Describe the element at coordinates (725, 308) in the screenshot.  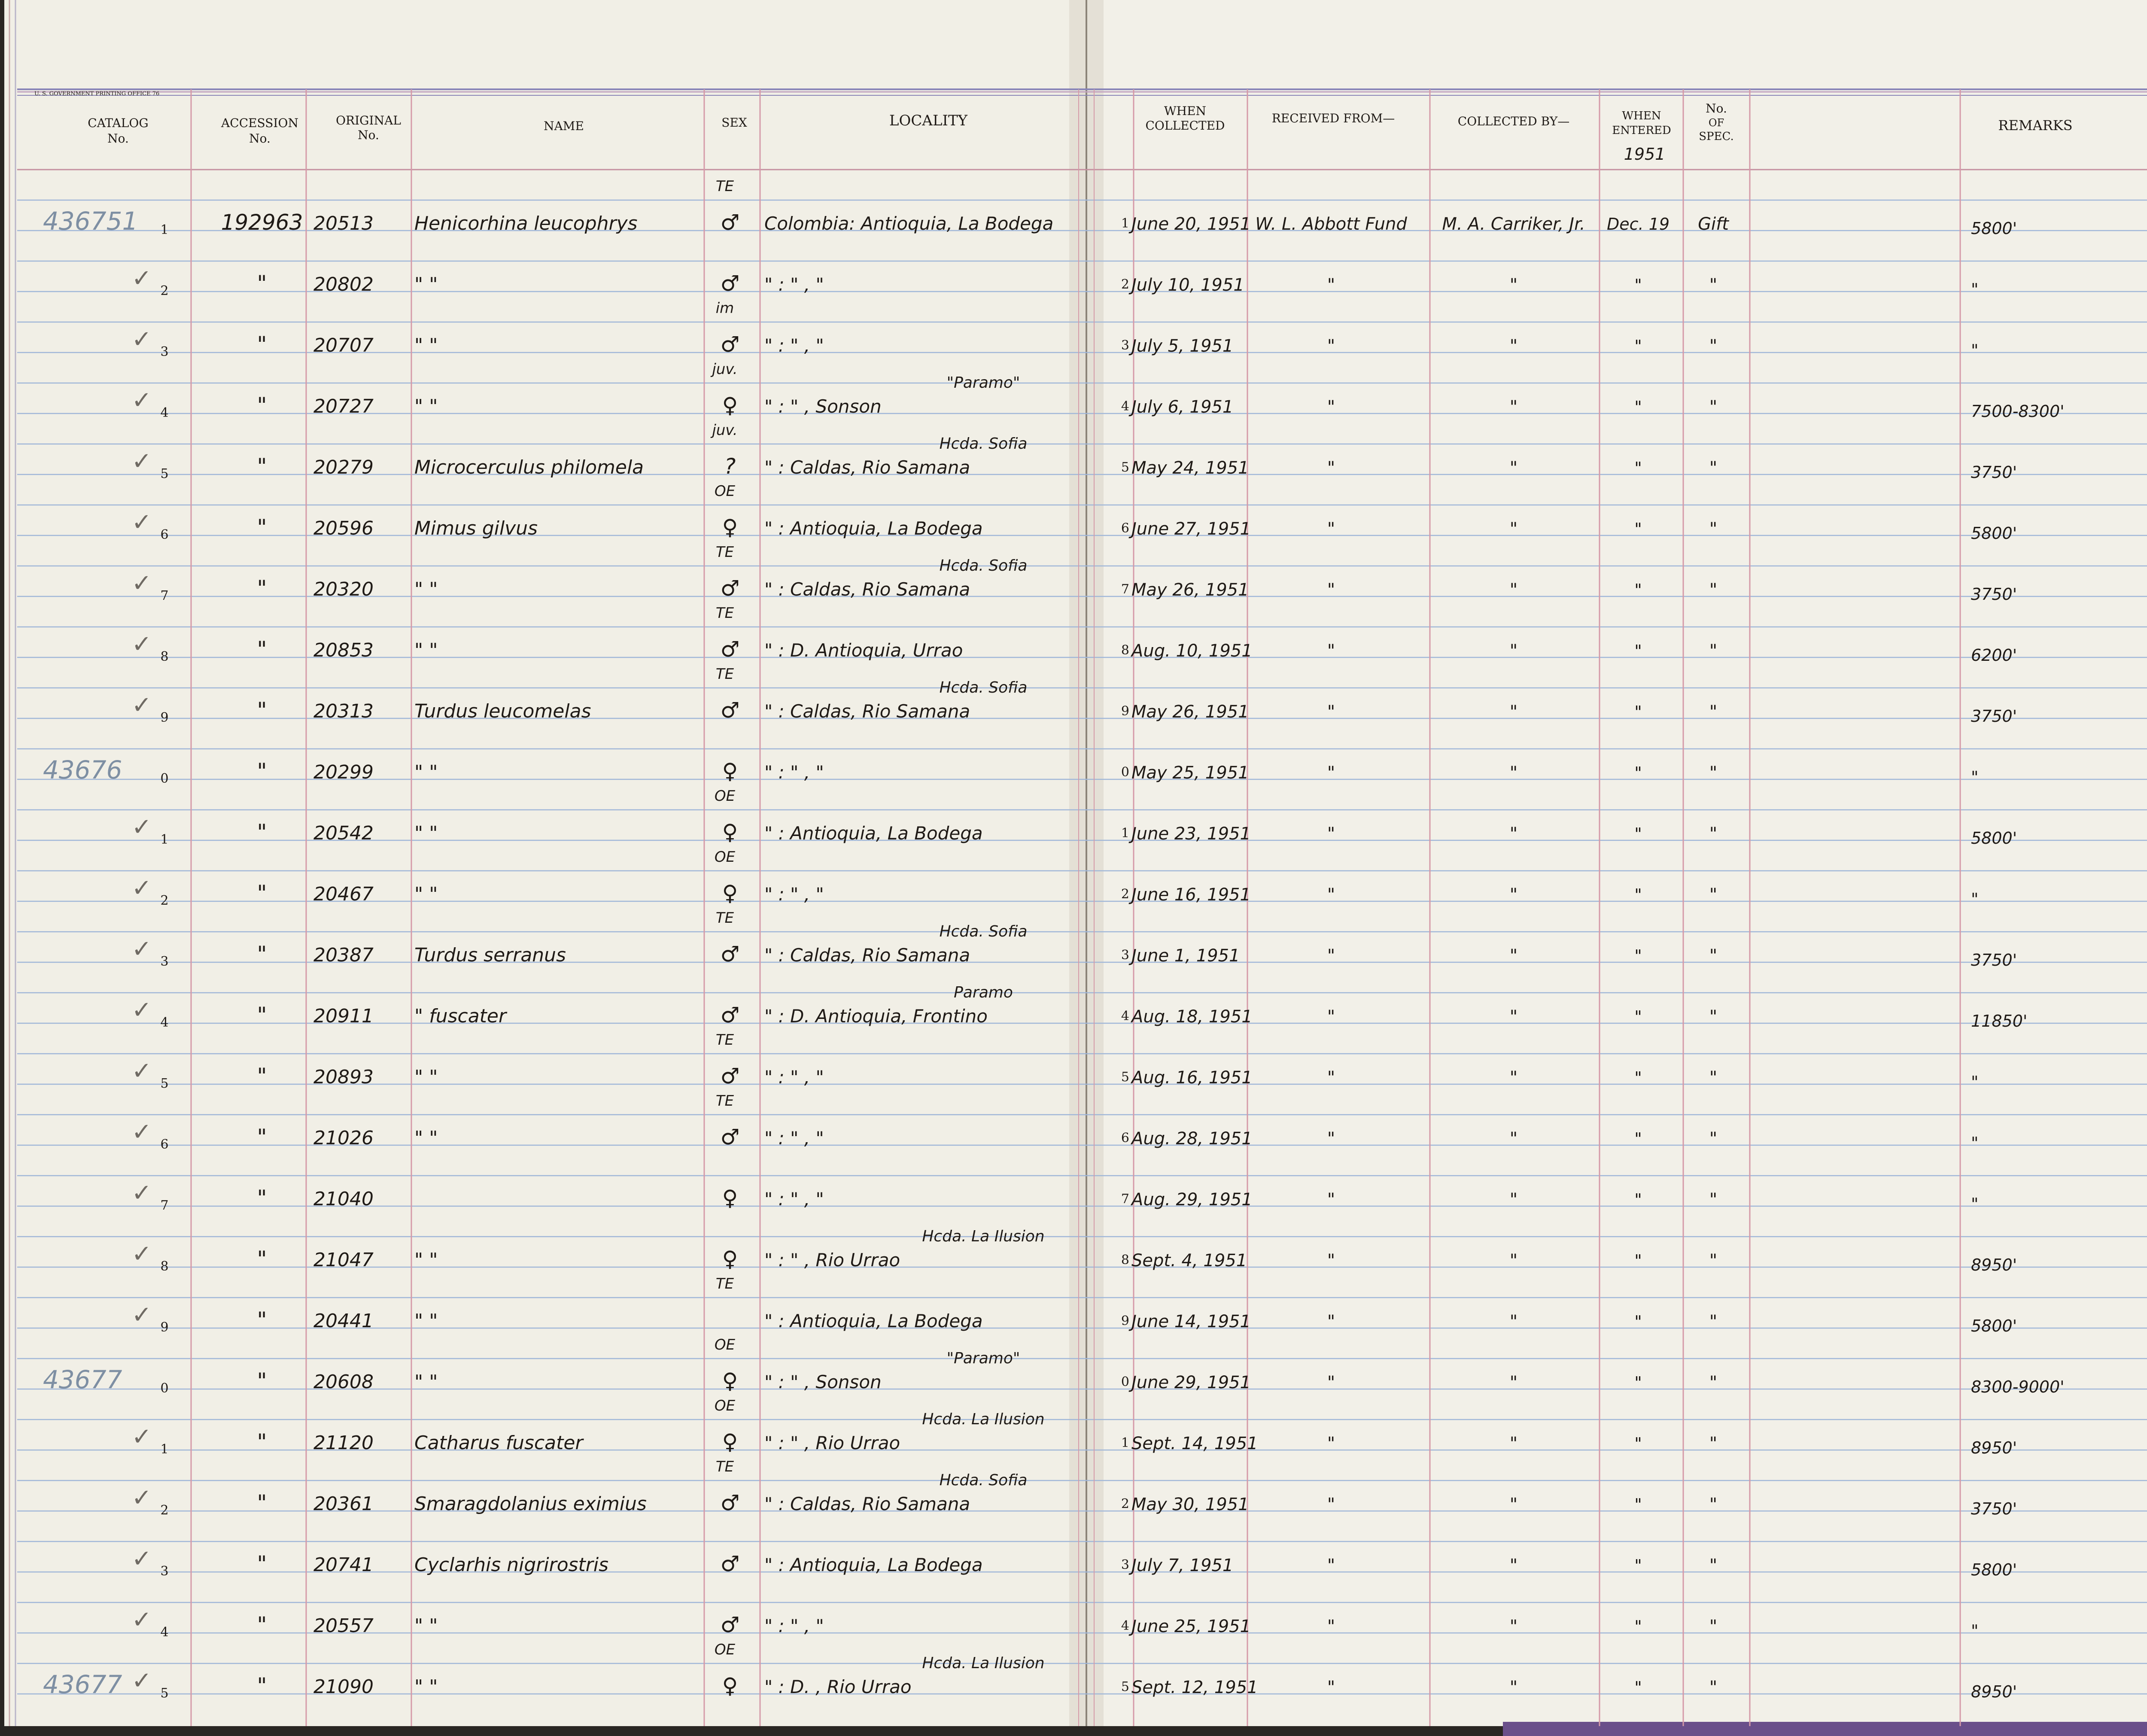
I see `row-age-note: im` at that location.